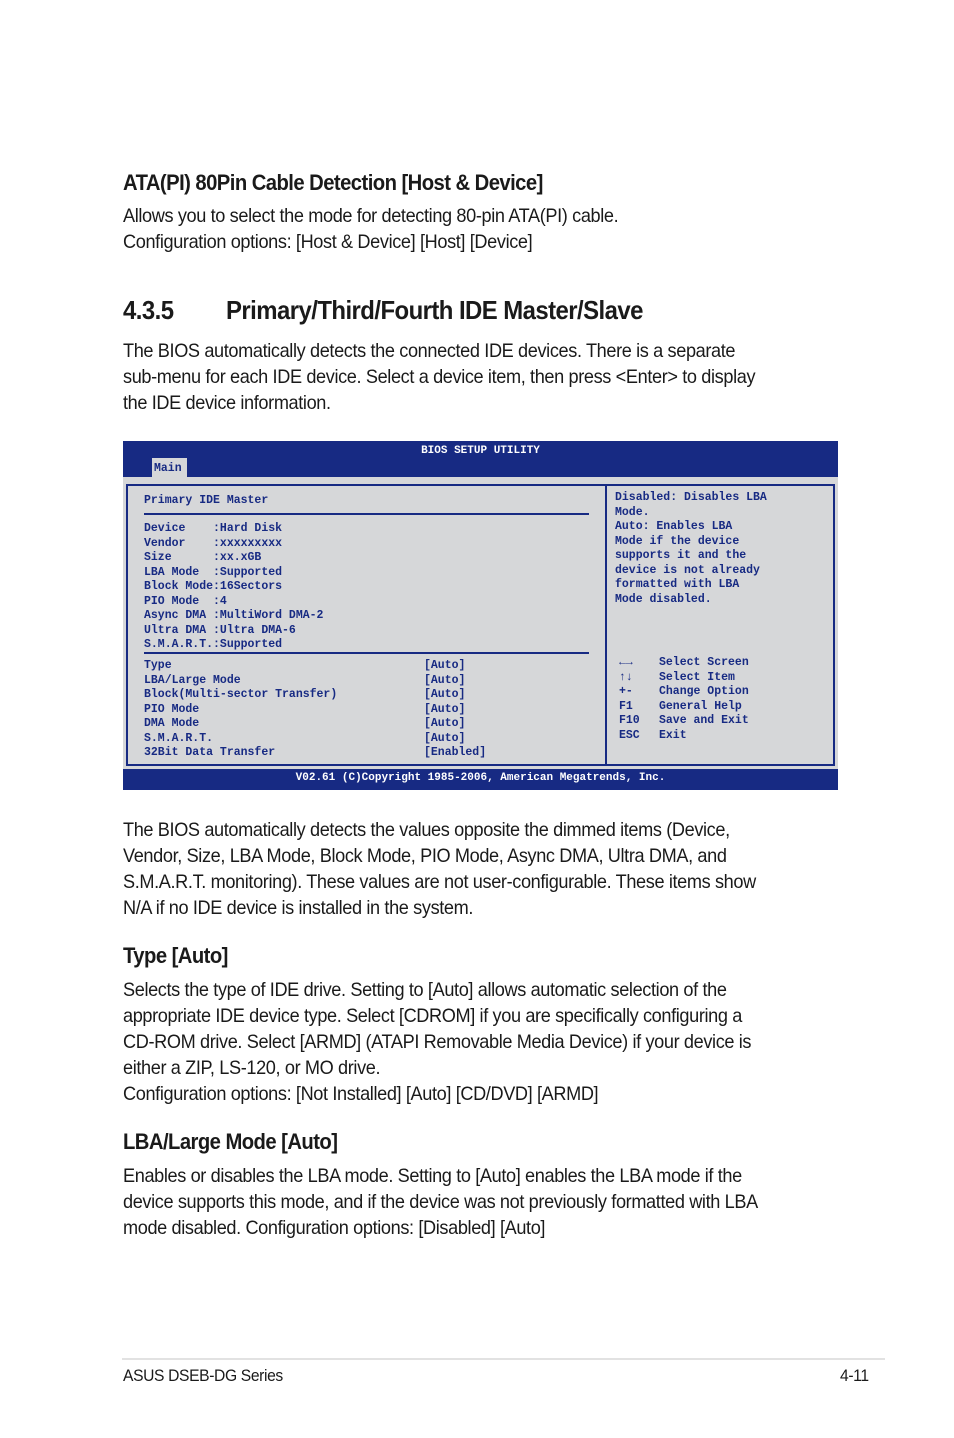 This screenshot has height=1438, width=954. Describe the element at coordinates (364, 695) in the screenshot. I see `setting-row-block: Block(Multi-sector Transfer) [Auto]` at that location.